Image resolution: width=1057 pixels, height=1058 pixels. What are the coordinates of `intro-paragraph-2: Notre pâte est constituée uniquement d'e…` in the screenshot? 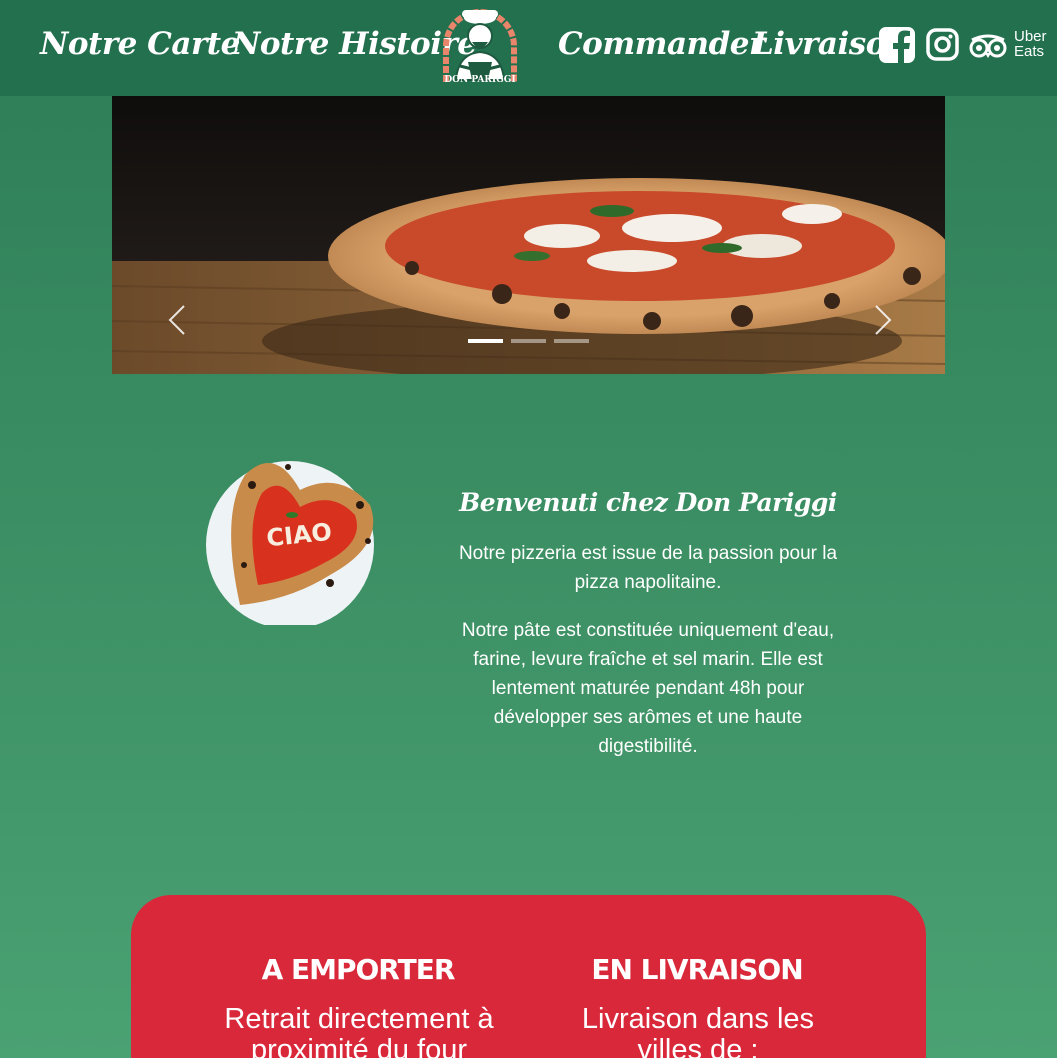 It's located at (648, 688).